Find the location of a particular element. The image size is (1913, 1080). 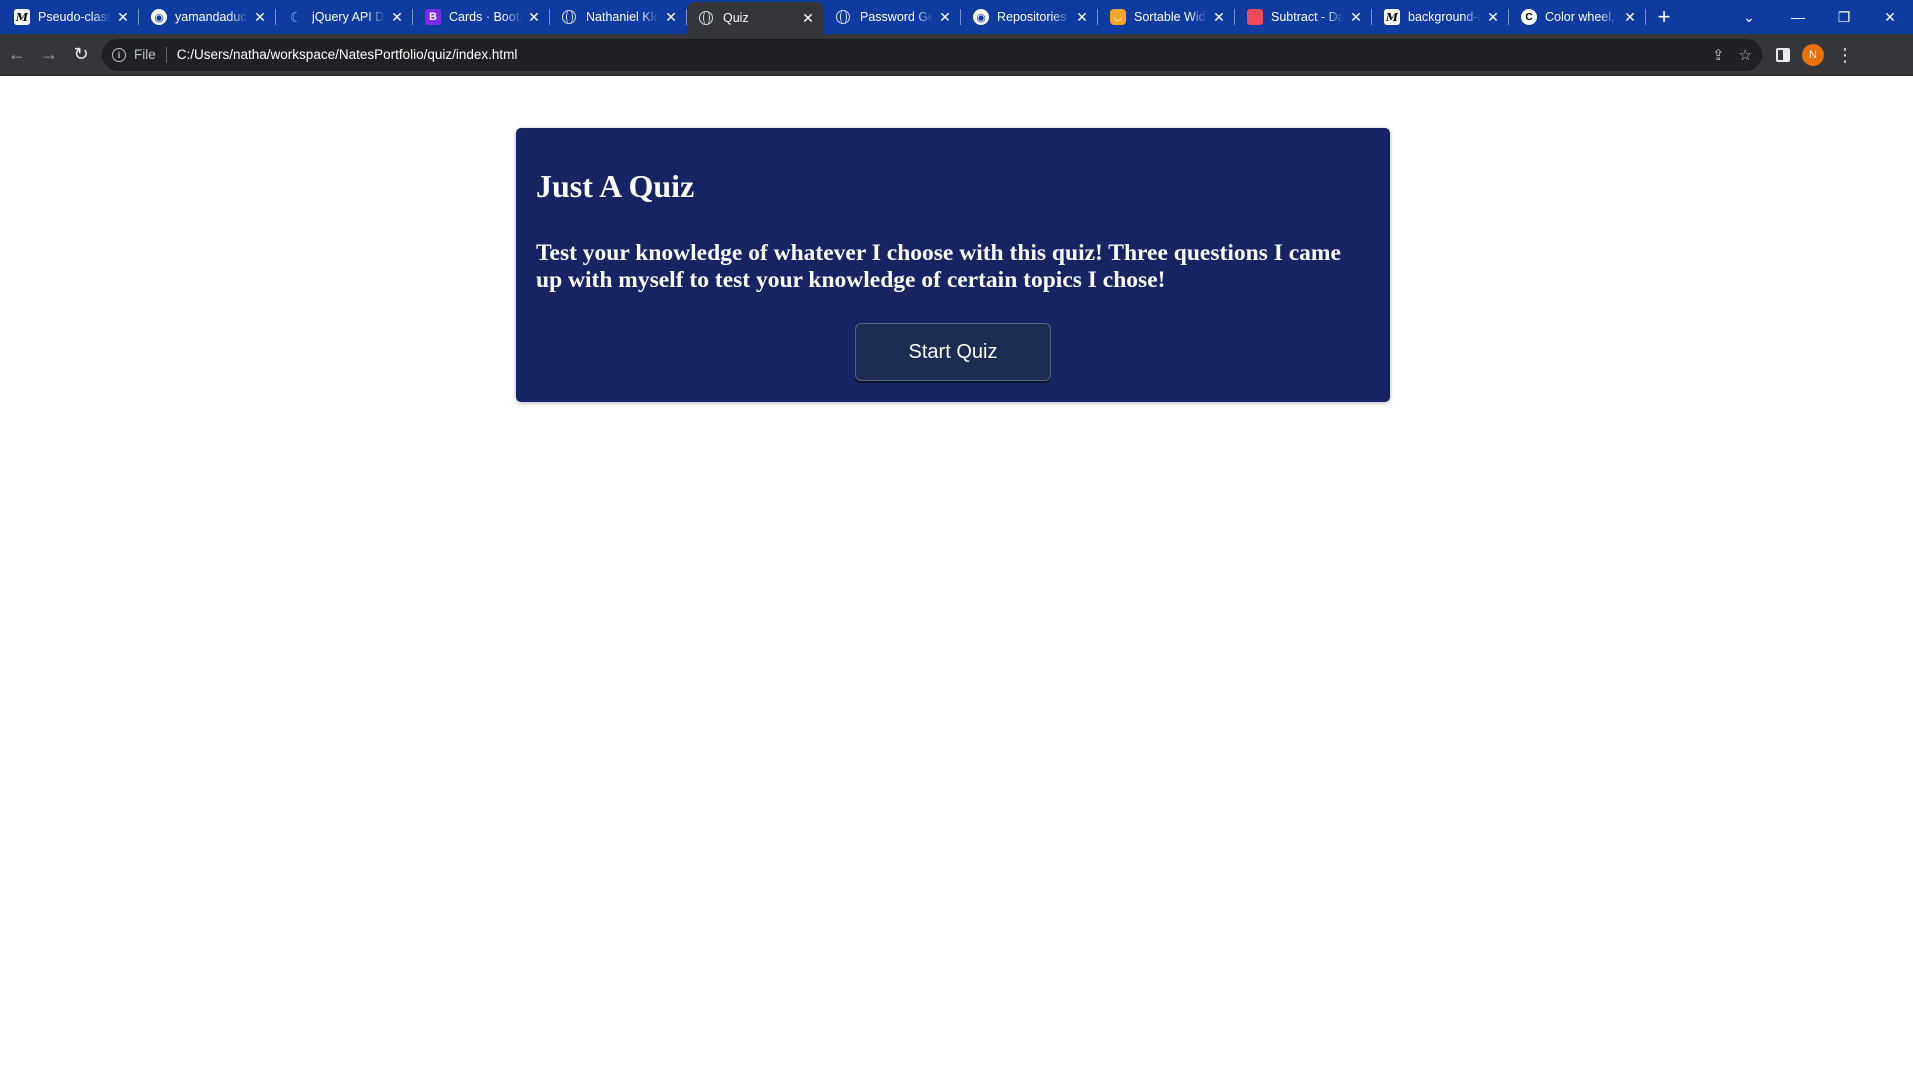

avatar: N is located at coordinates (1813, 54).